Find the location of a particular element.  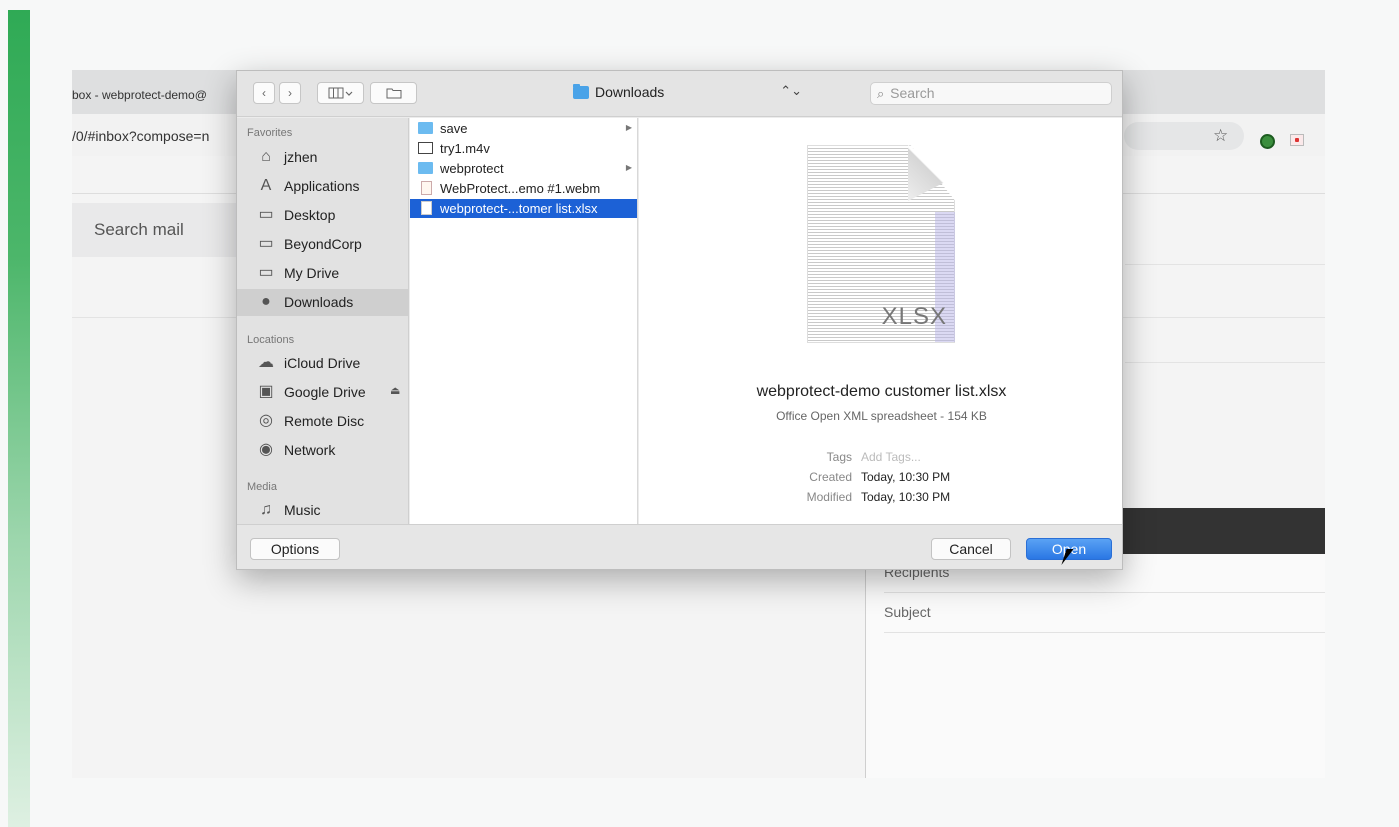

updown-chevron-icon: ⌃⌄ is located at coordinates (791, 90).